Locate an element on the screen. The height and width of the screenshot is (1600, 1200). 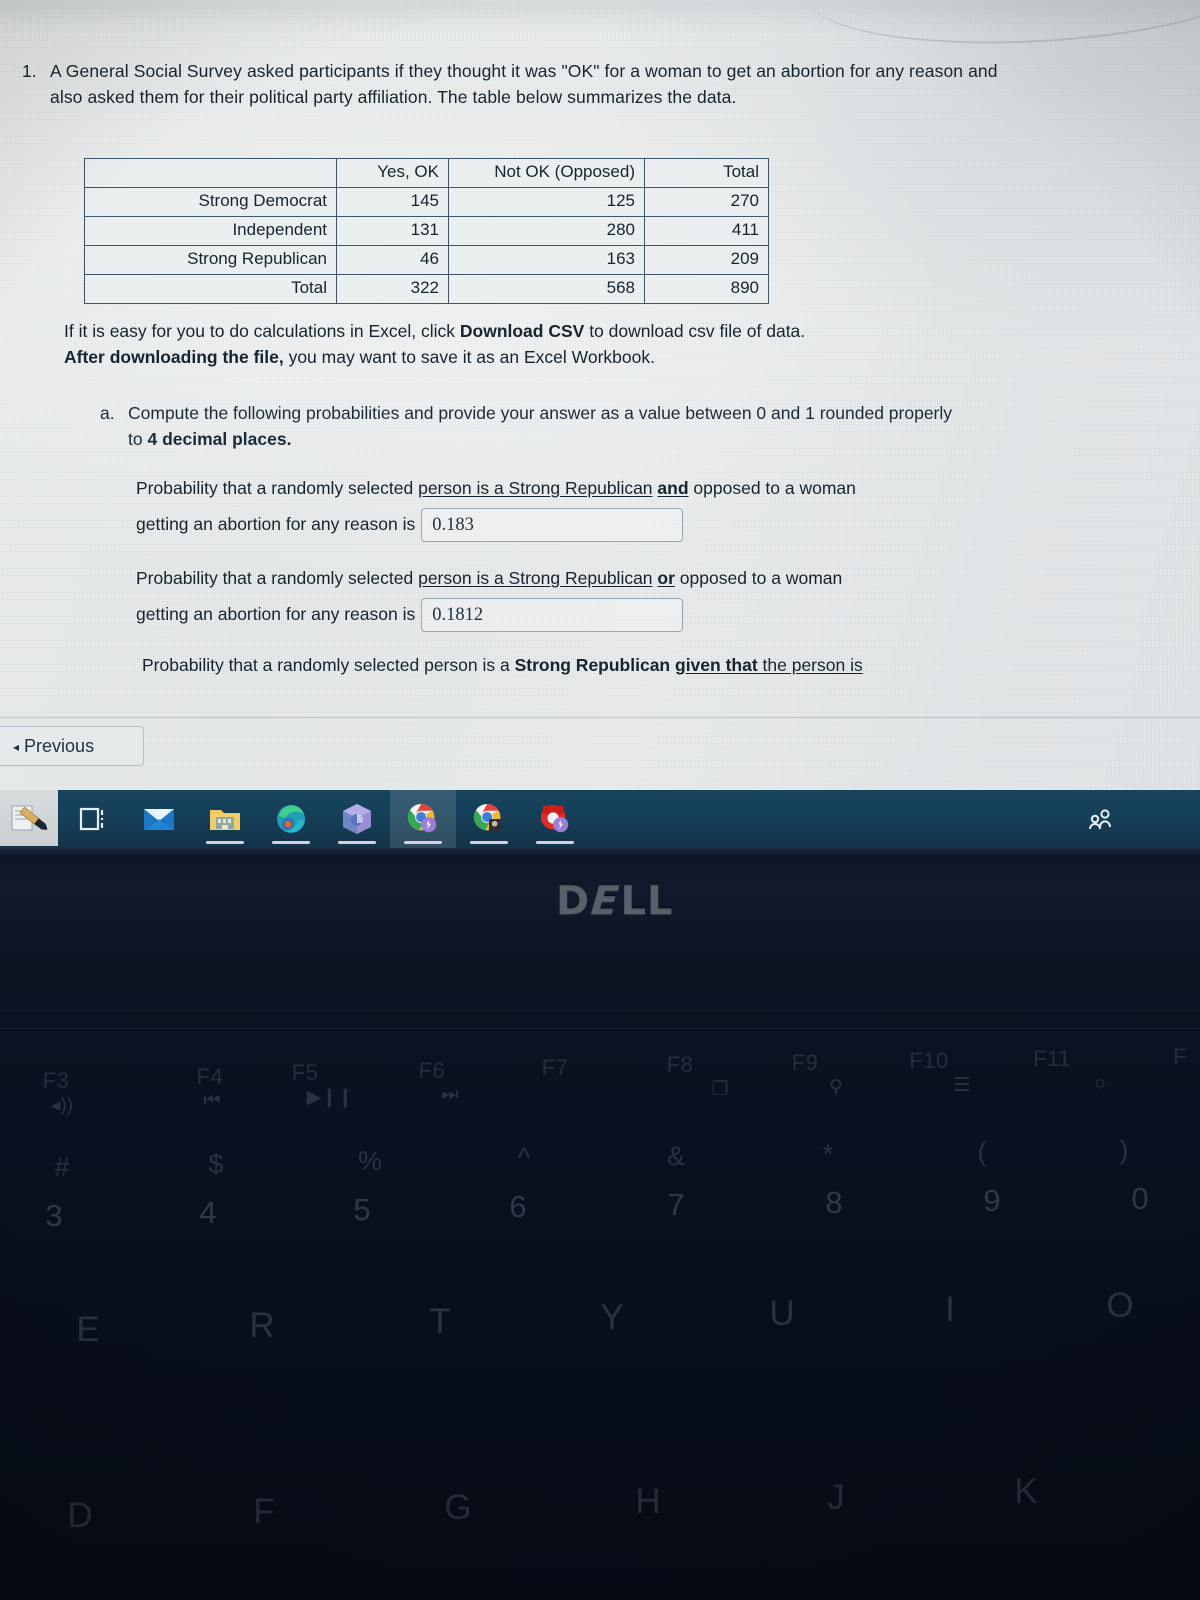
key-o: O is located at coordinates (1120, 1306).